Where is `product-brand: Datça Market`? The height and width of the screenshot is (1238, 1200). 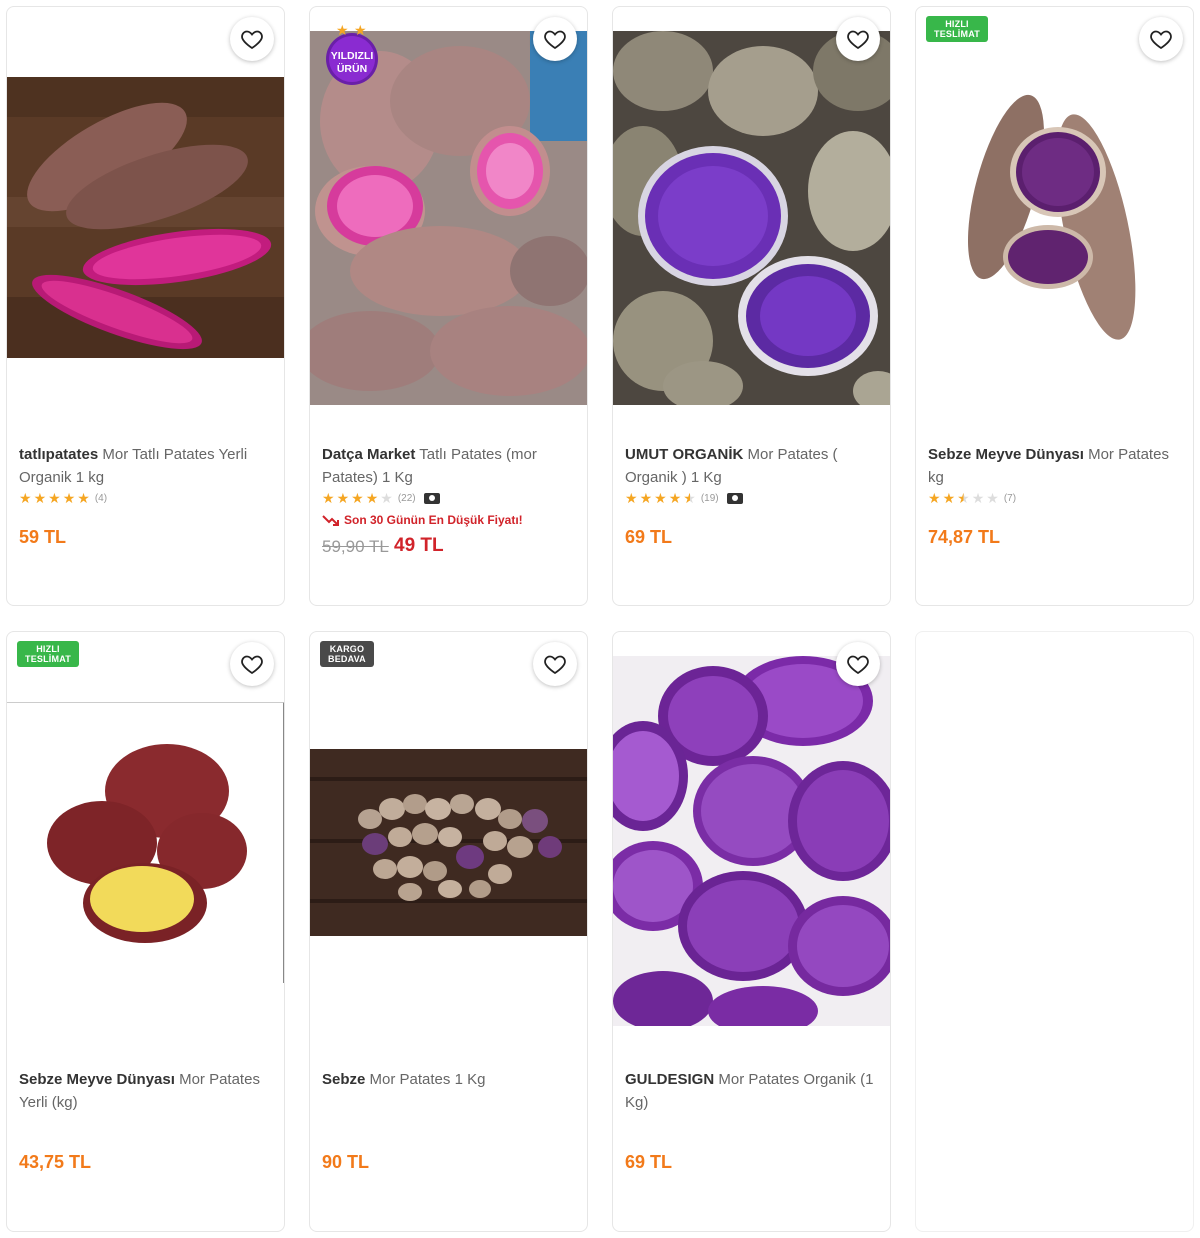 product-brand: Datça Market is located at coordinates (369, 454).